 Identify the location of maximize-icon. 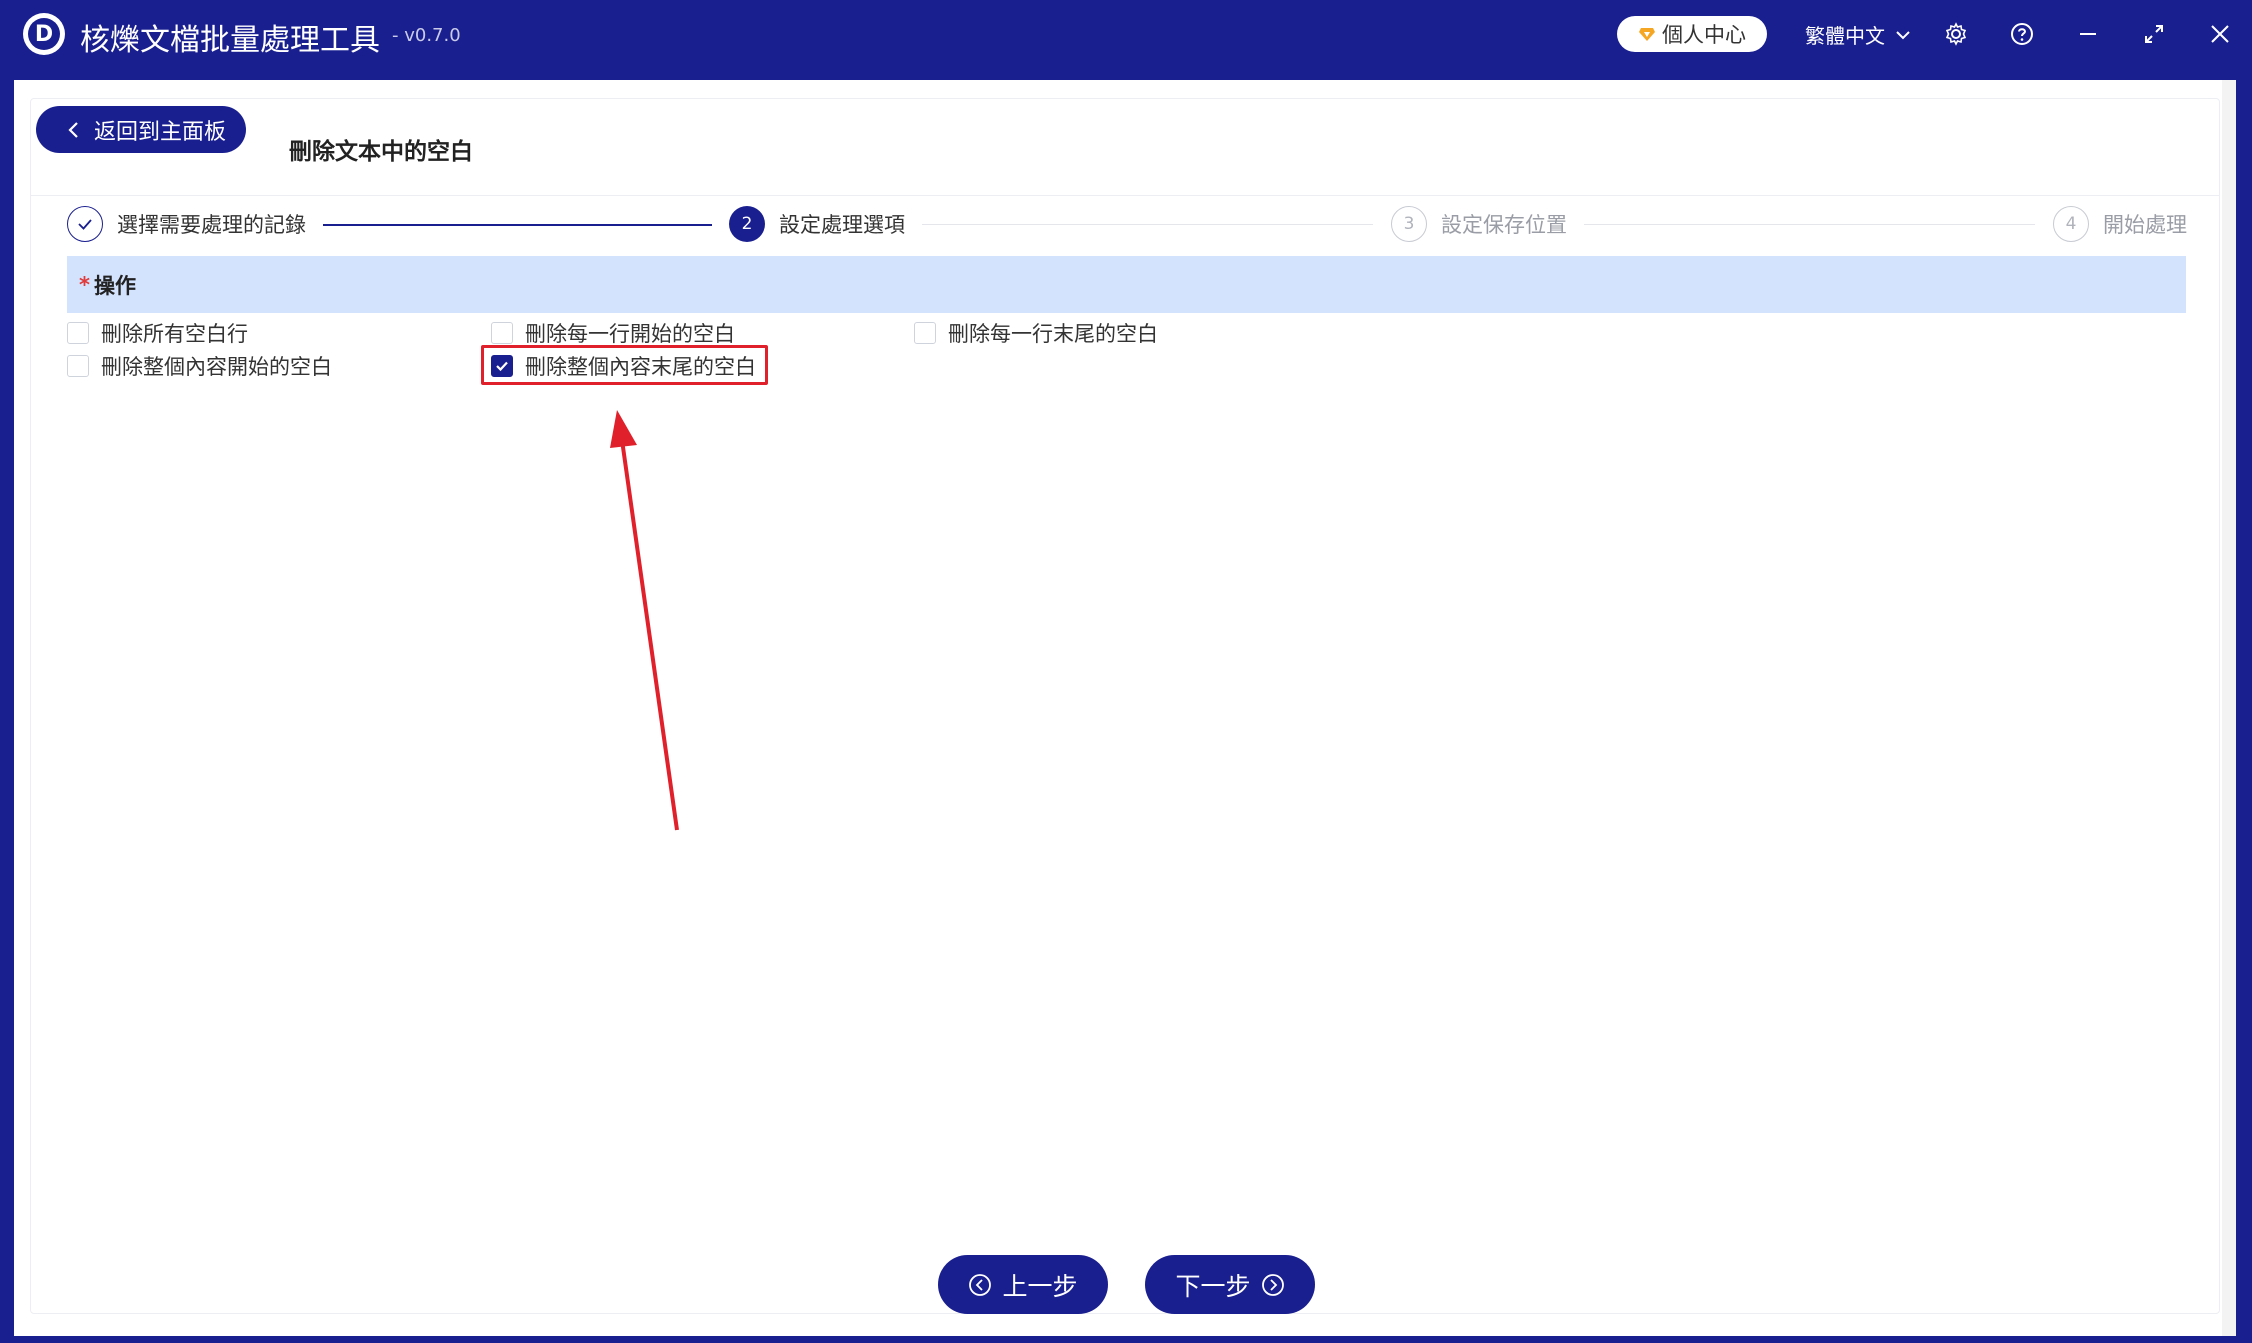
(2154, 34).